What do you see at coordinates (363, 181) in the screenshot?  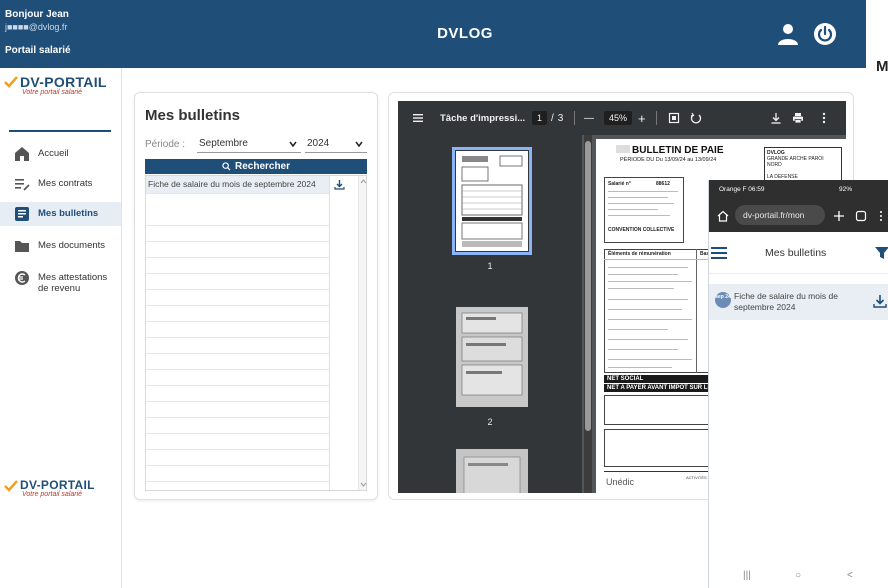 I see `scroll-up-icon` at bounding box center [363, 181].